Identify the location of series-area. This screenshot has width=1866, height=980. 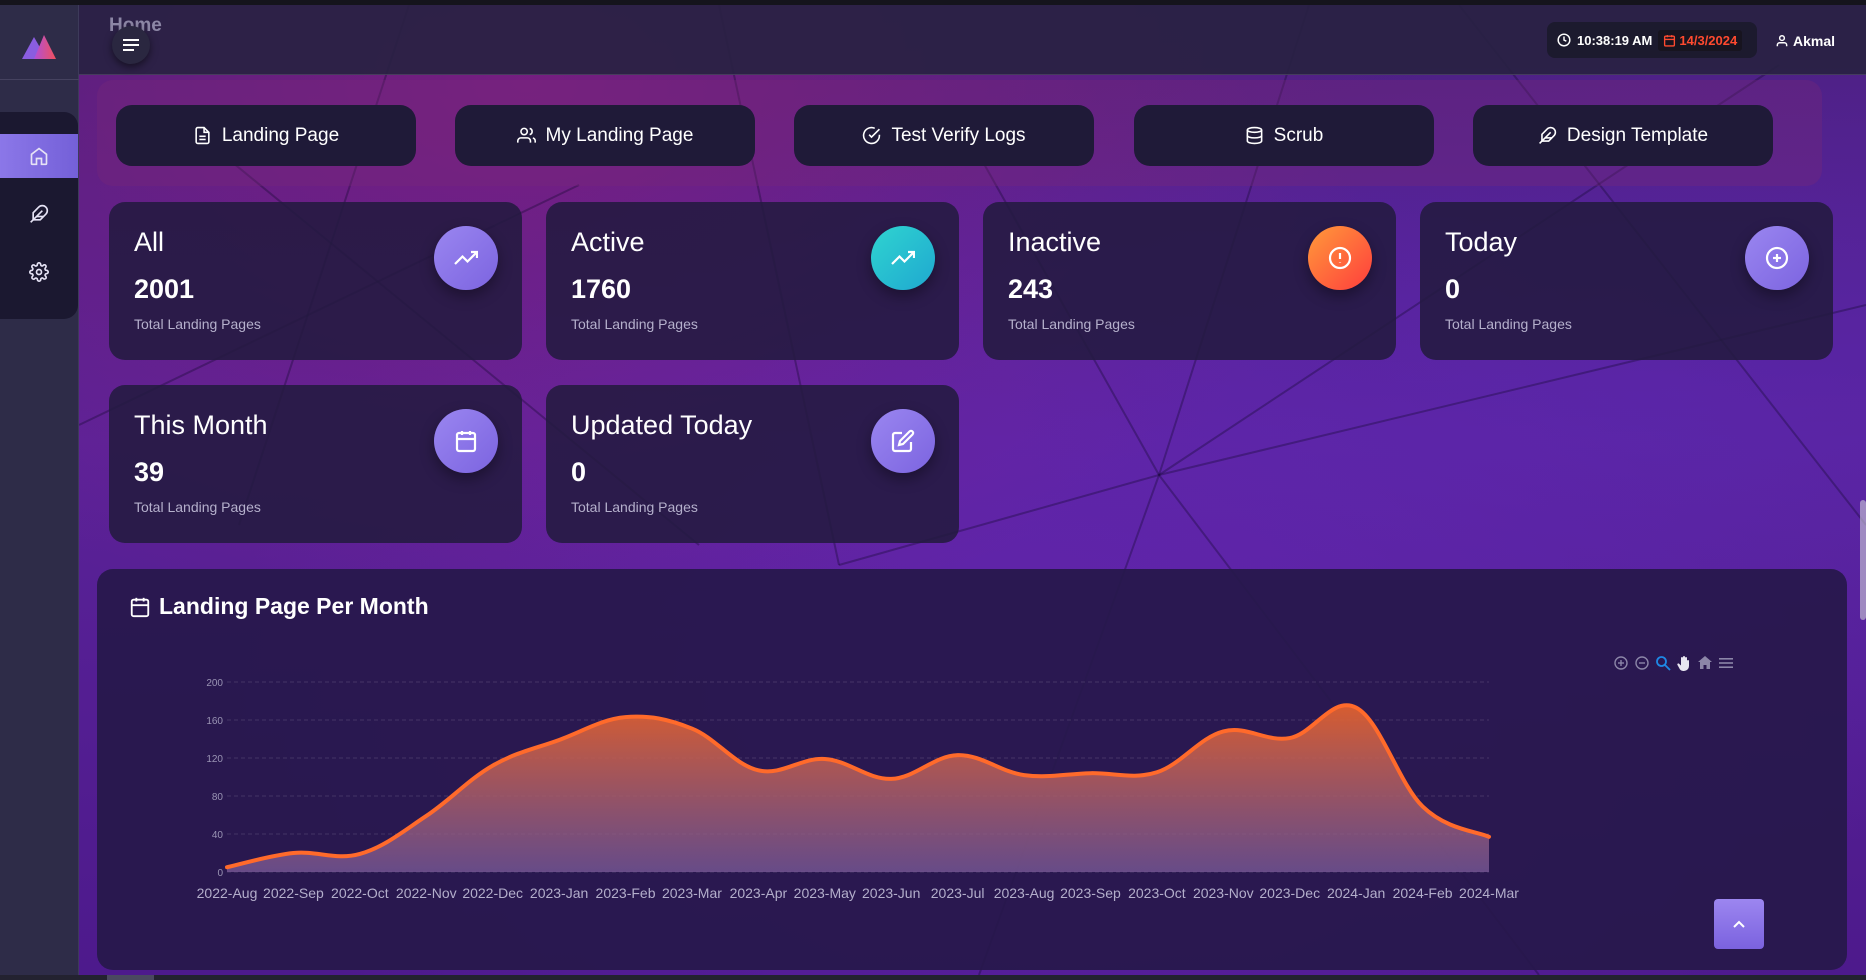
(858, 788).